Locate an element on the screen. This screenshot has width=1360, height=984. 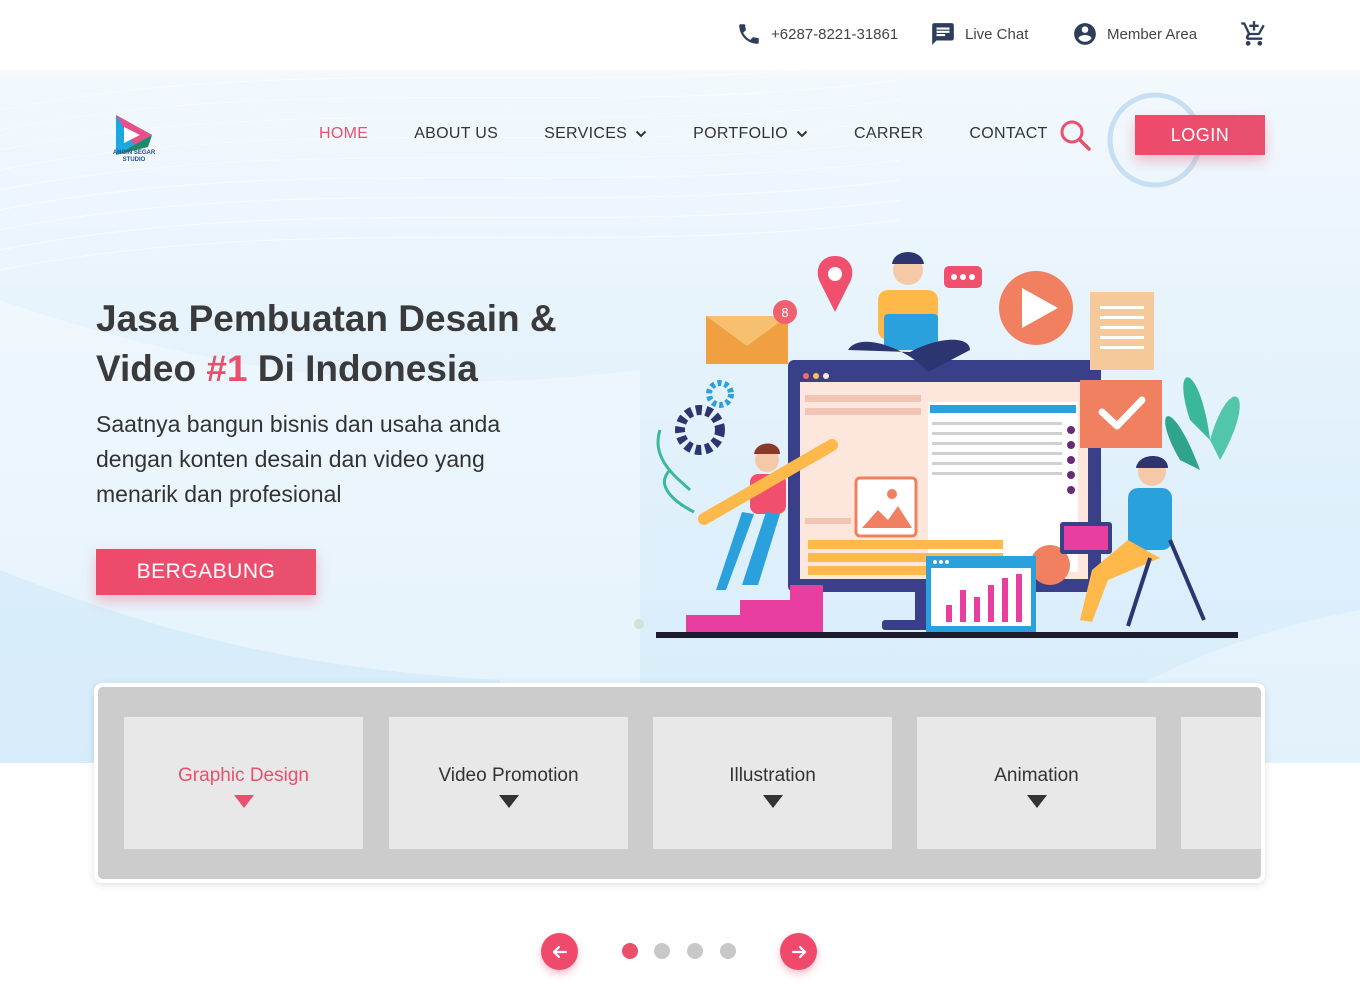
join-button: BERGABUNG is located at coordinates (206, 572).